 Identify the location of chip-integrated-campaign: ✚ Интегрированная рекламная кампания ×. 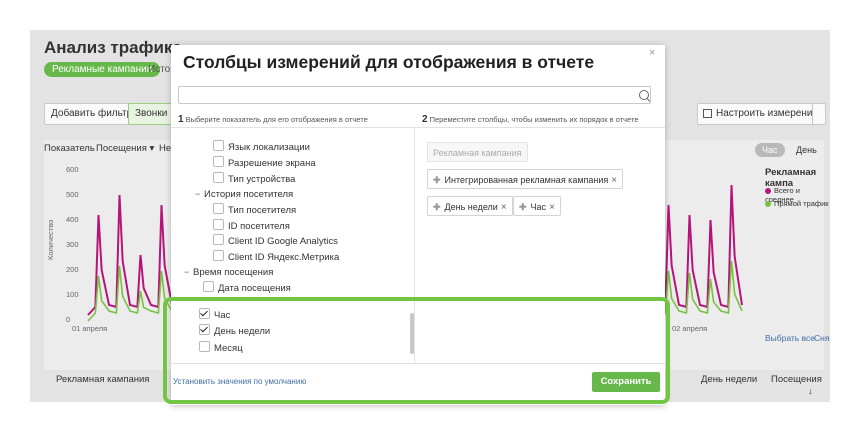
(525, 179).